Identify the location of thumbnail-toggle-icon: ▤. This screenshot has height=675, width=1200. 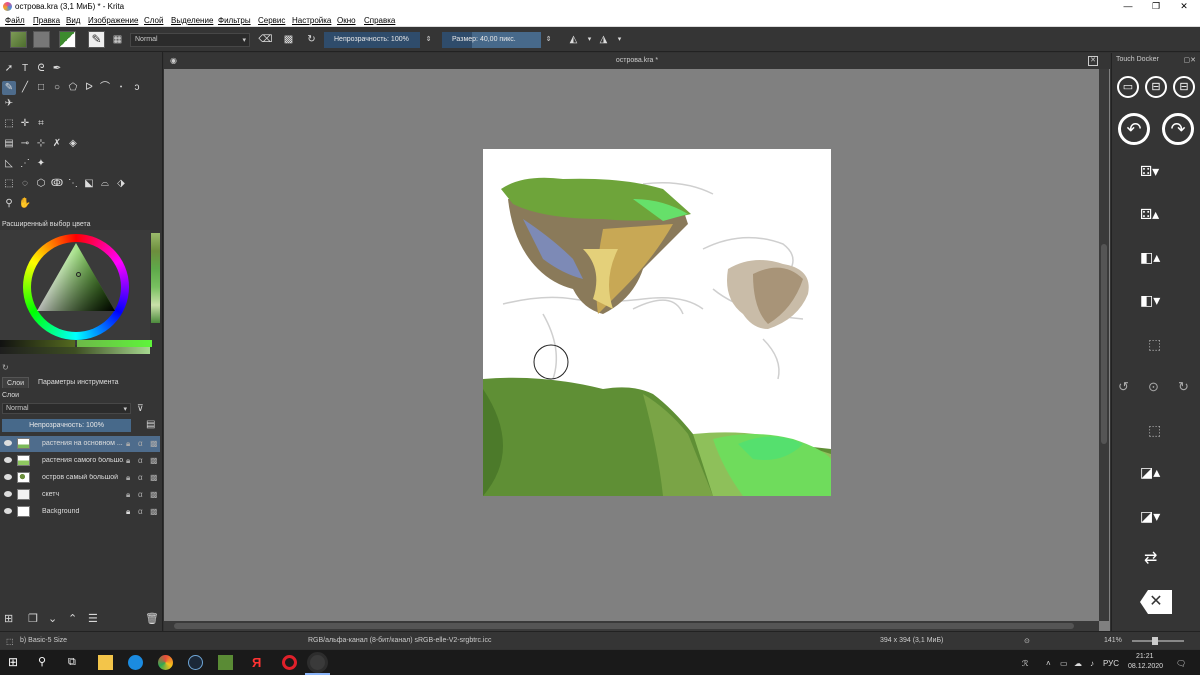
(150, 424).